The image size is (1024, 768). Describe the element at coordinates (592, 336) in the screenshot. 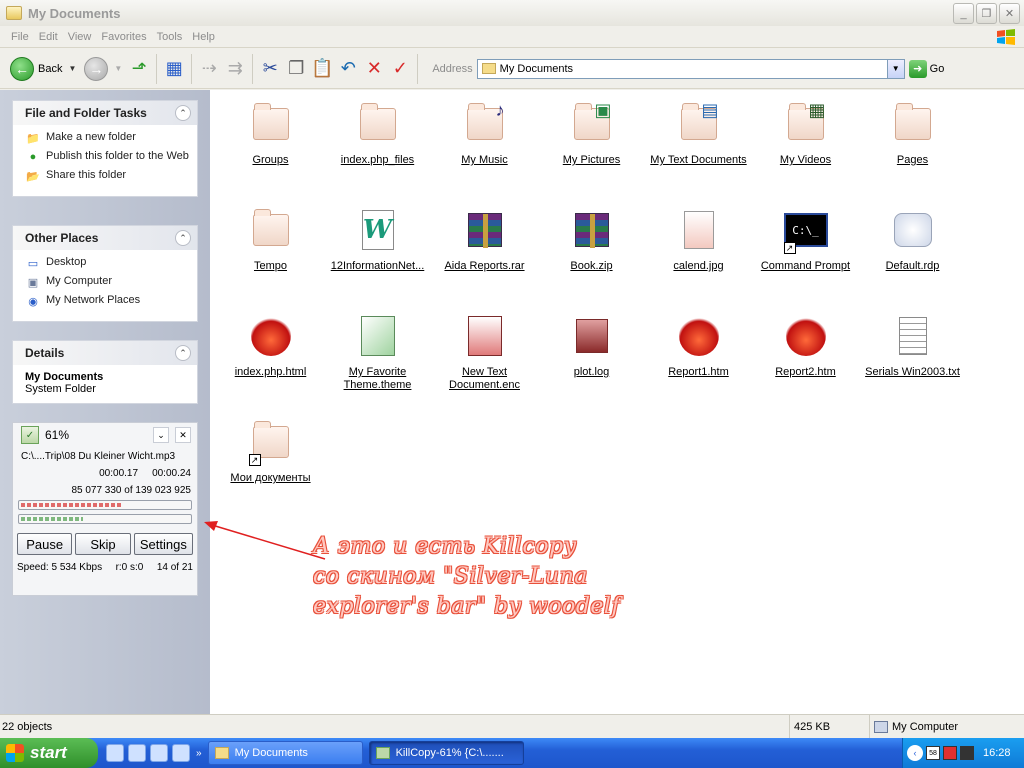

I see `log-file-icon` at that location.